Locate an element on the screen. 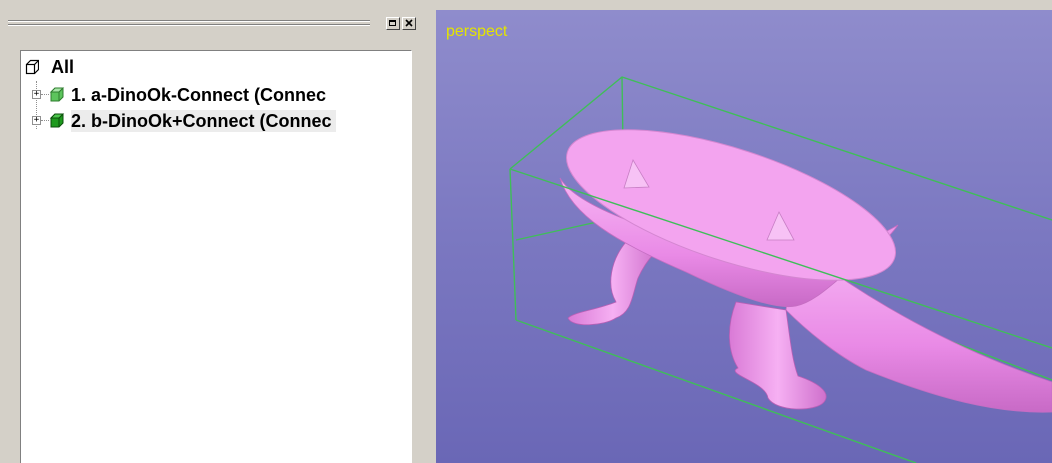 Image resolution: width=1052 pixels, height=463 pixels. layer-item-1: + 1. a-DinoOk-Connect (Connec is located at coordinates (216, 95).